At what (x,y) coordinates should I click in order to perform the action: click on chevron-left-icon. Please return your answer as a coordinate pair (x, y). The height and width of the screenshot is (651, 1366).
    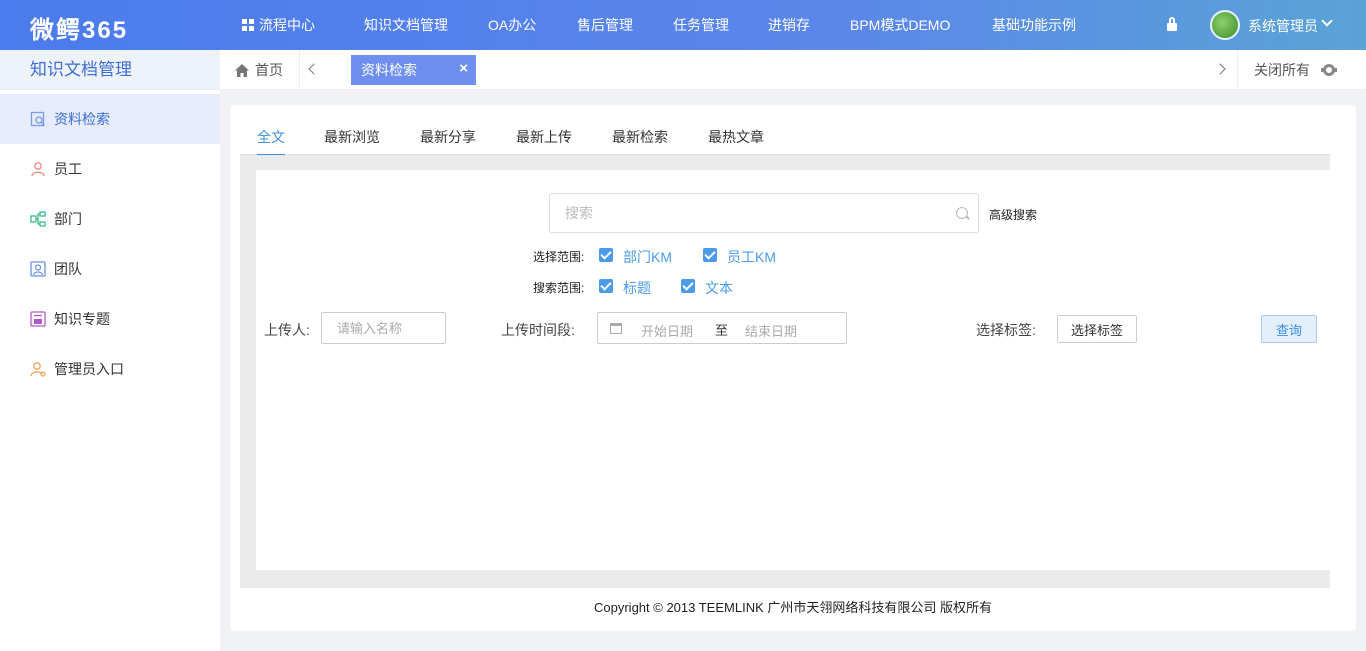
    Looking at the image, I should click on (314, 69).